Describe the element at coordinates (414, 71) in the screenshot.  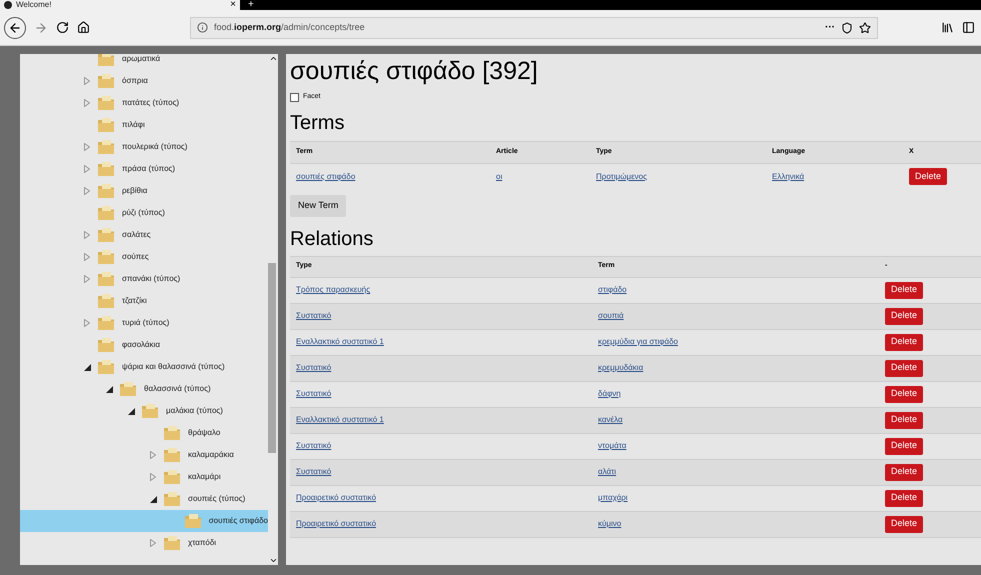
I see `concept-title: σουπιές στιφάδο [392]` at that location.